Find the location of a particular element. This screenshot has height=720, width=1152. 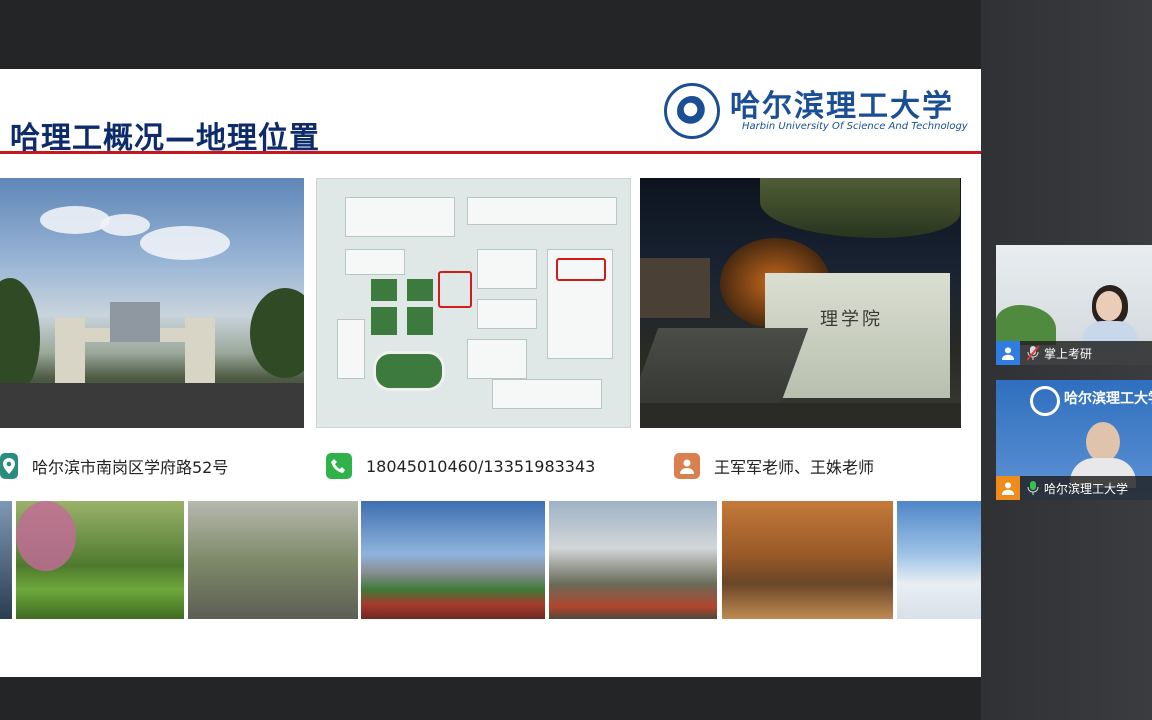

science-college-photo: 理学院 is located at coordinates (800, 303).